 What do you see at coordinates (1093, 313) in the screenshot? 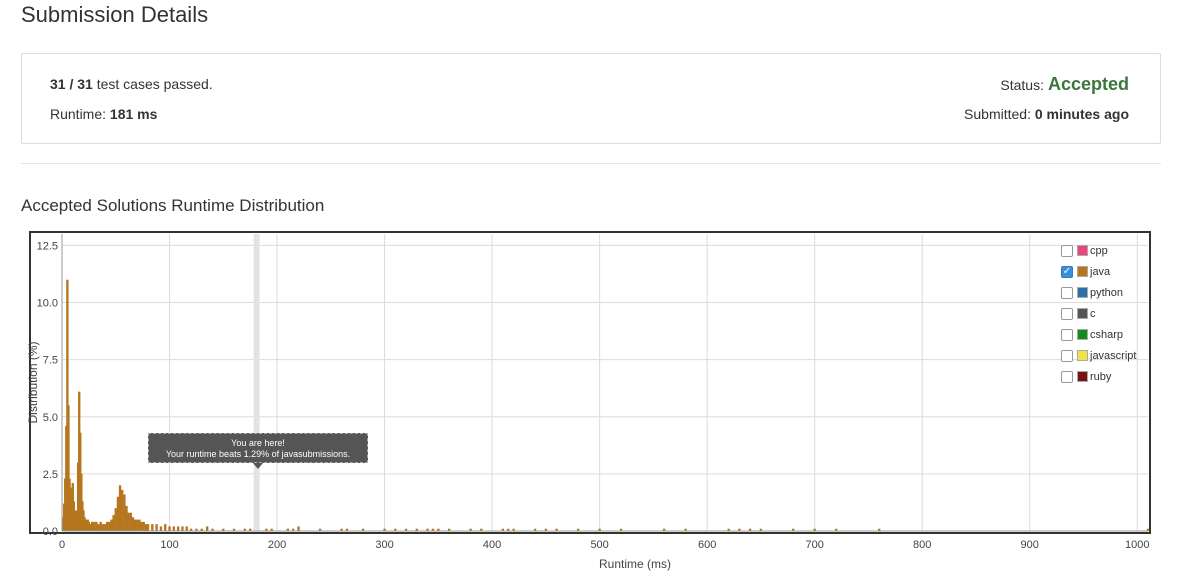
I see `legend-label: c` at bounding box center [1093, 313].